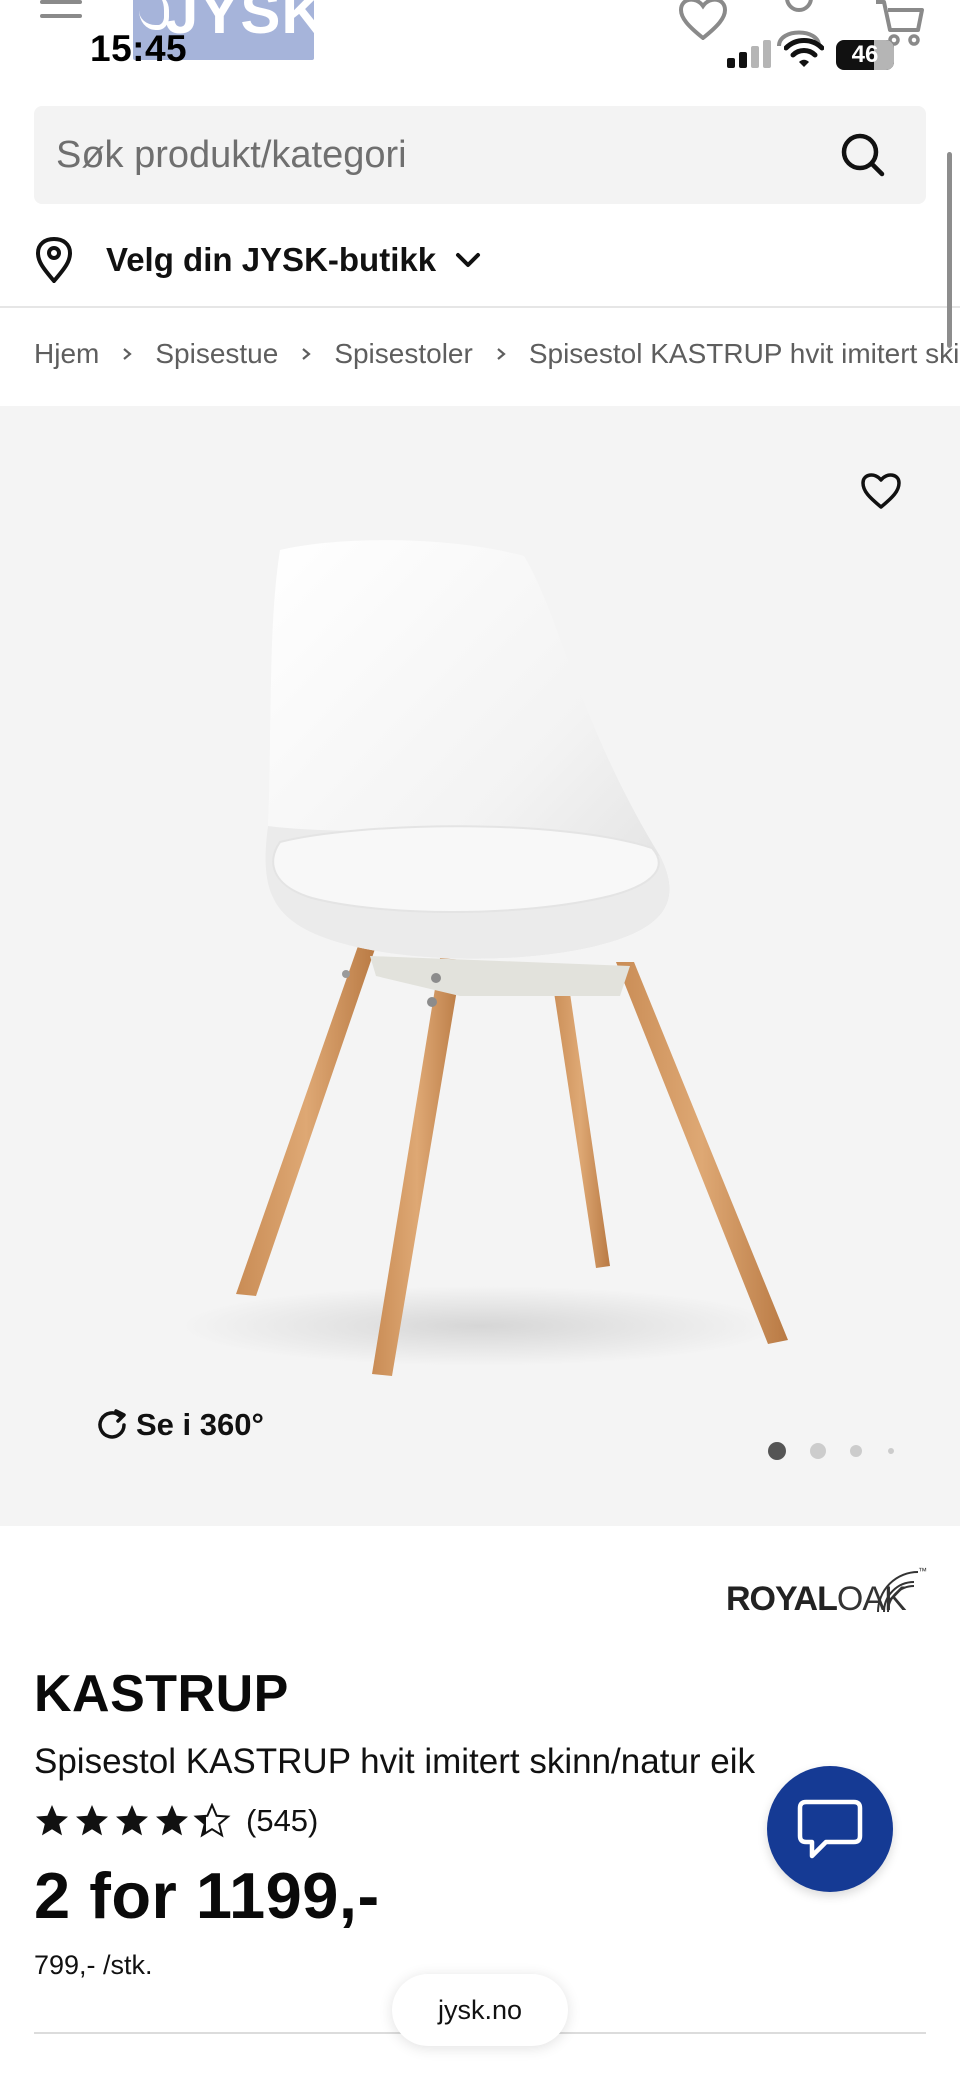 This screenshot has height=2077, width=960. What do you see at coordinates (480, 2010) in the screenshot?
I see `browser-url-pill: jysk.no` at bounding box center [480, 2010].